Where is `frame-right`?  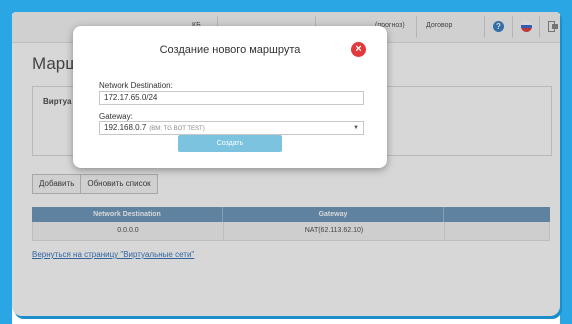
frame-right is located at coordinates (566, 162).